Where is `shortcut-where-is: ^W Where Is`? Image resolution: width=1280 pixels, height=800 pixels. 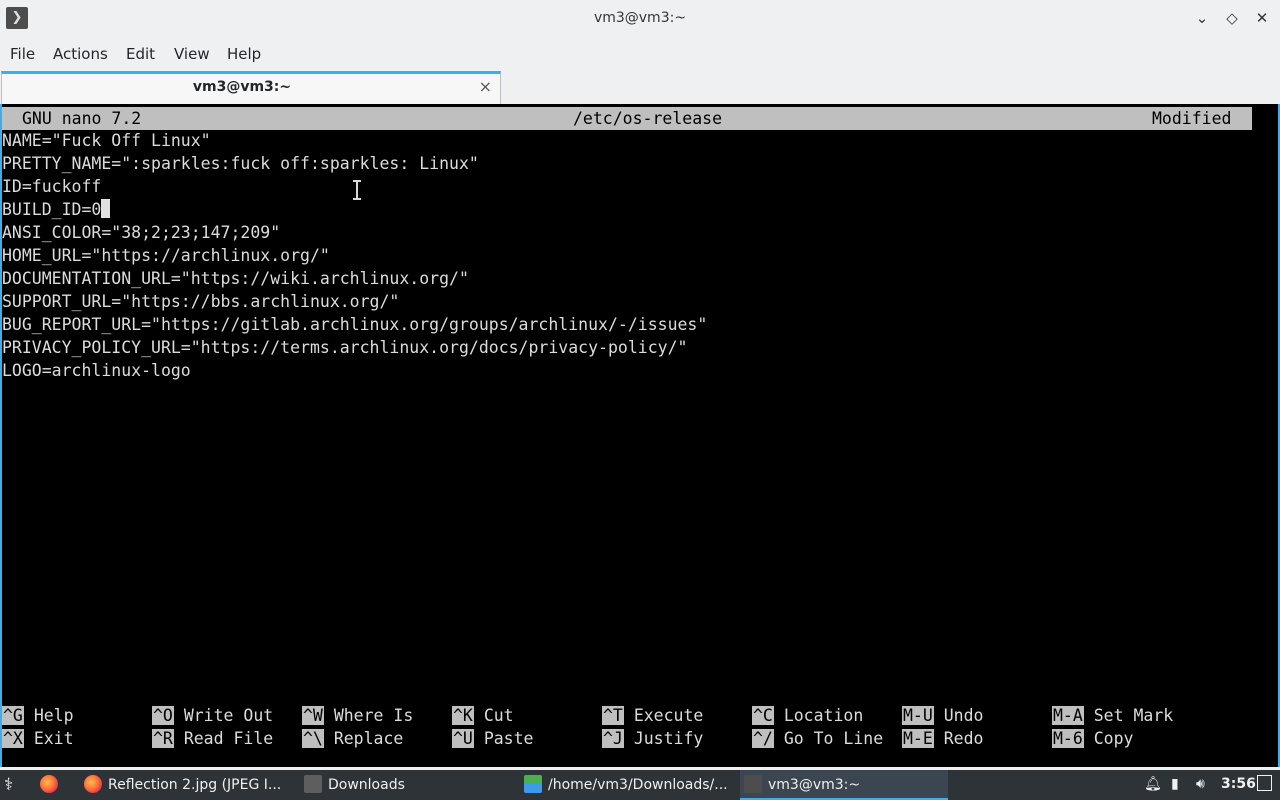 shortcut-where-is: ^W Where Is is located at coordinates (357, 715).